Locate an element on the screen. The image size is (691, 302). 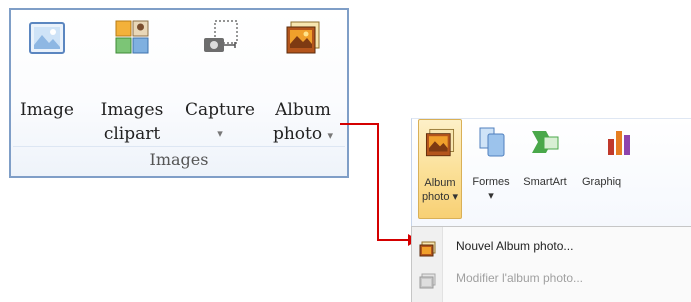
smartart-button: SmartArt is located at coordinates (545, 169).